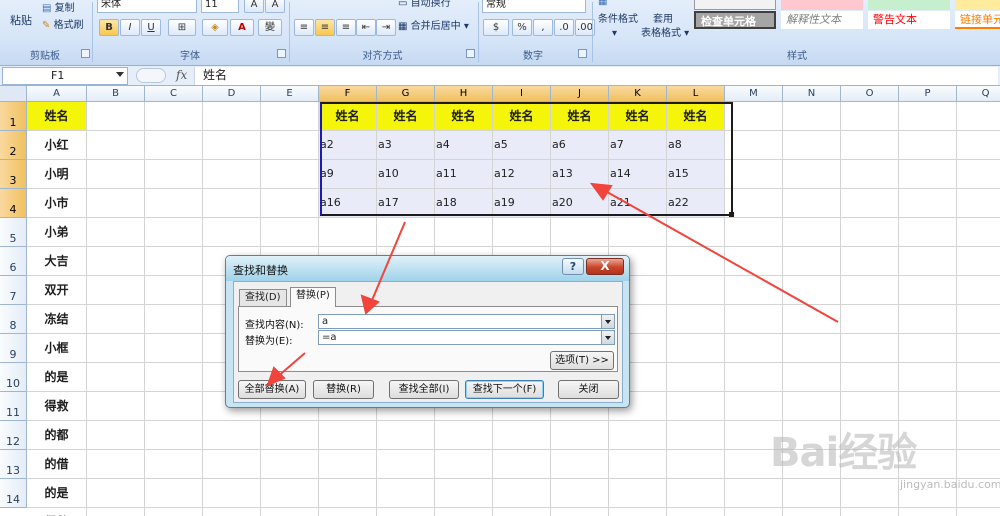  What do you see at coordinates (735, 20) in the screenshot?
I see `style-check-cell: 检查单元格` at bounding box center [735, 20].